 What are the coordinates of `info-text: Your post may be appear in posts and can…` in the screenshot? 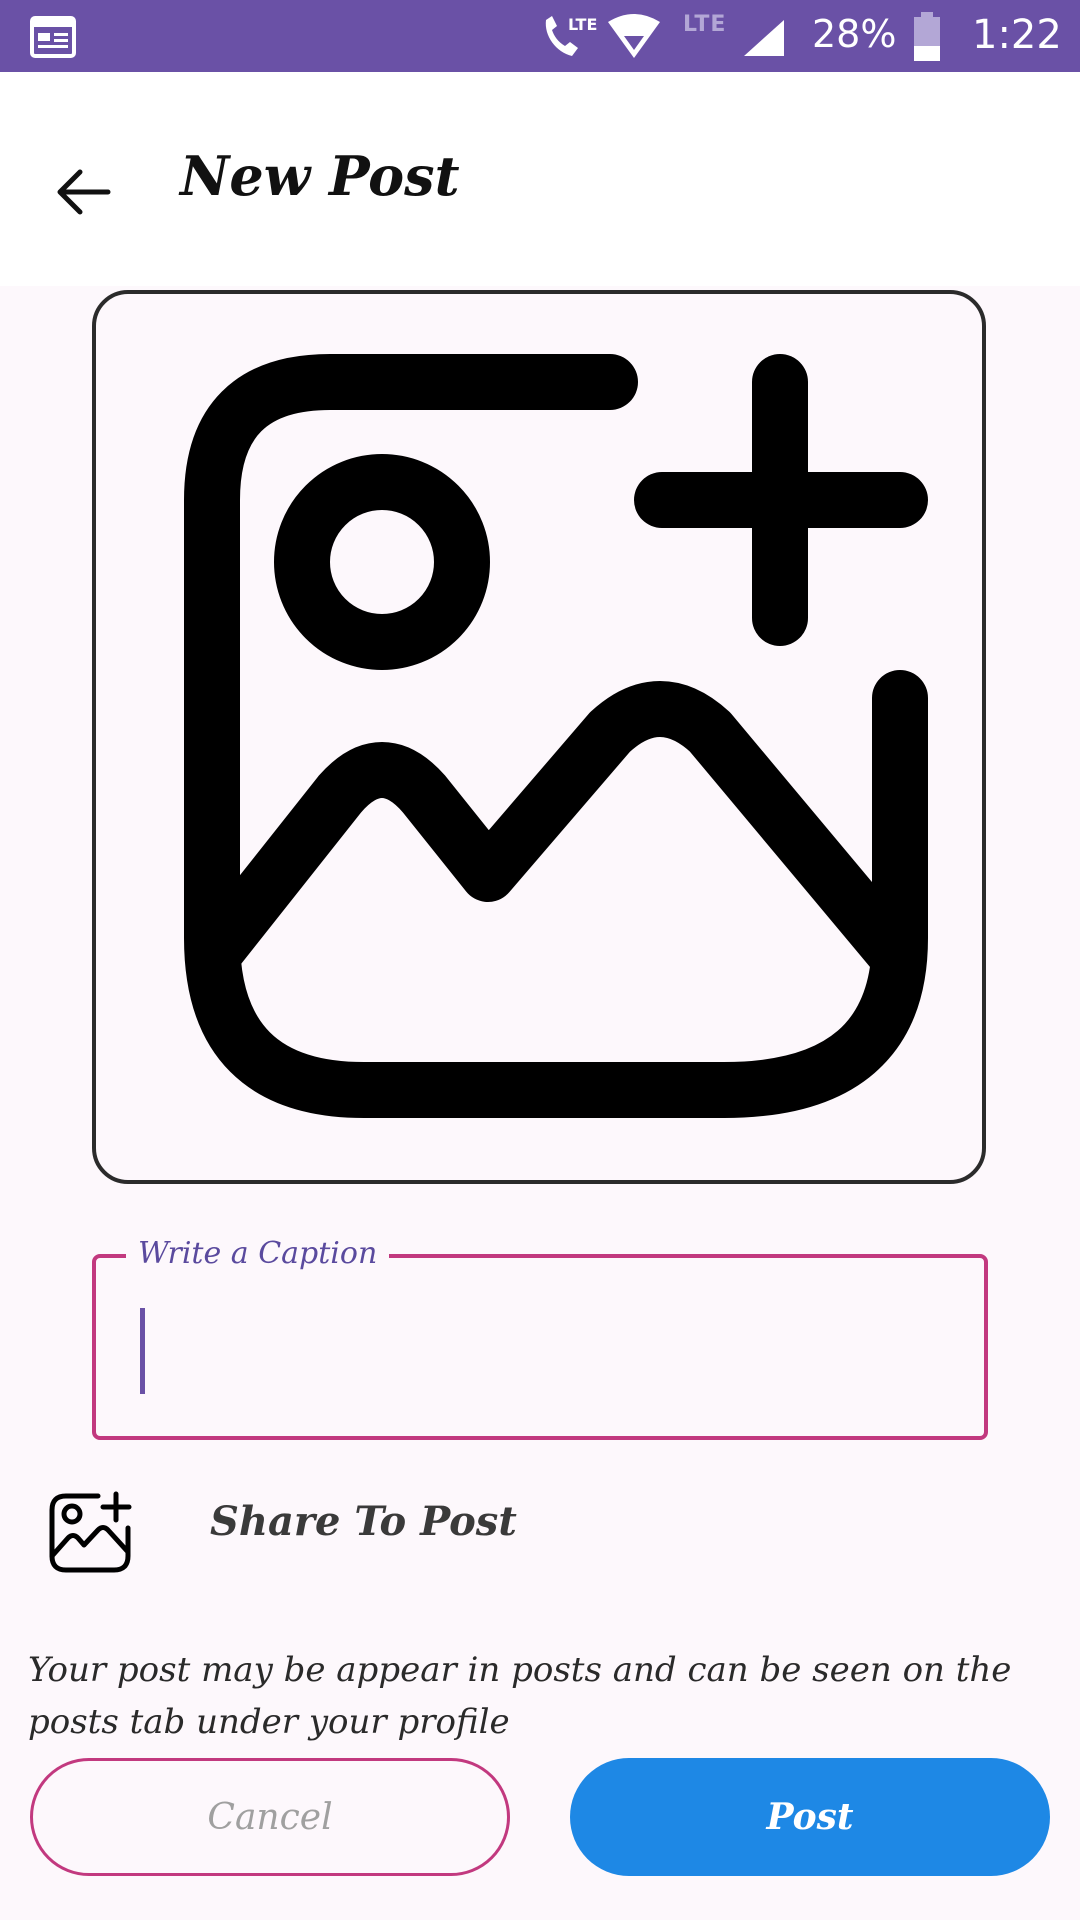 It's located at (520, 1696).